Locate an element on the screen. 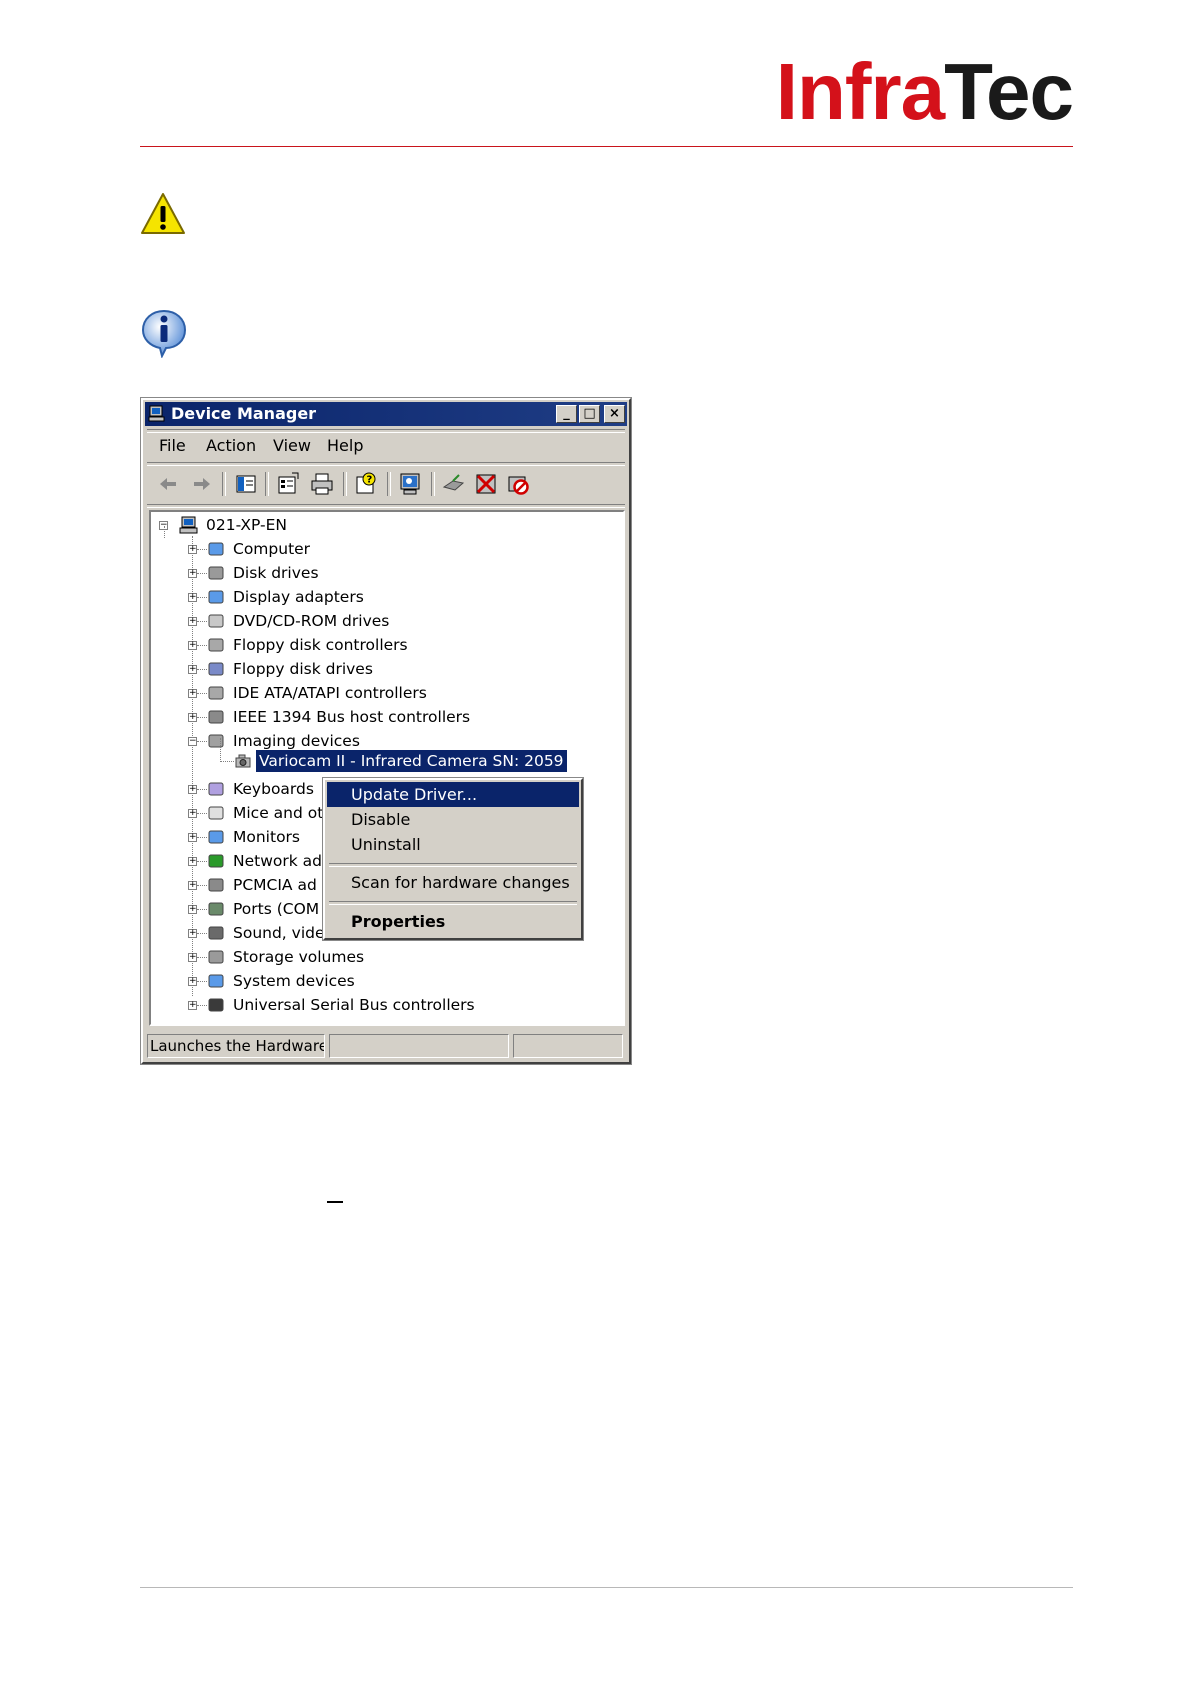  menu-scan-hardware: Scan for hardware changes is located at coordinates (453, 882).